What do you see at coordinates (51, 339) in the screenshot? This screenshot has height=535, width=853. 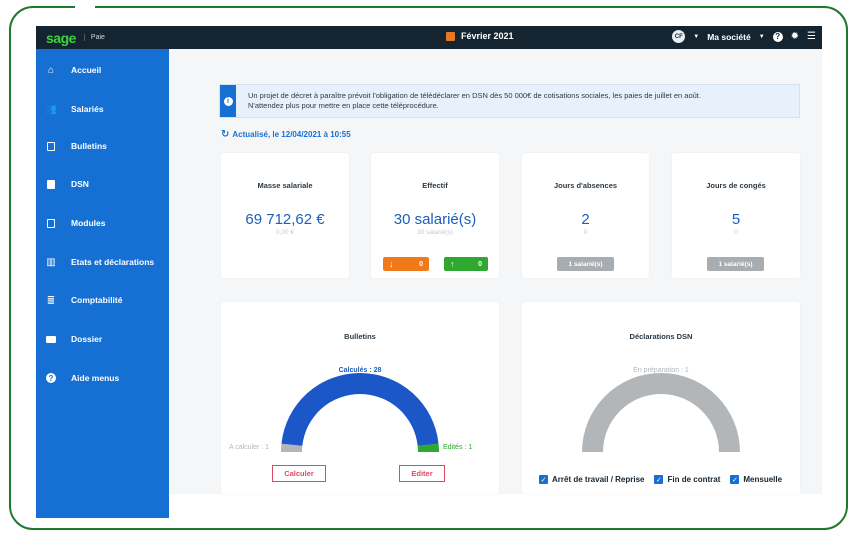 I see `folder-icon` at bounding box center [51, 339].